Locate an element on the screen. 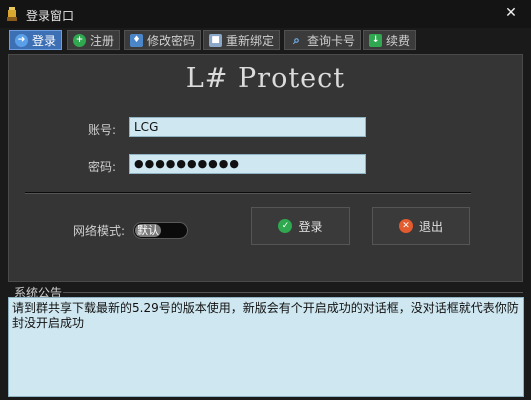 The width and height of the screenshot is (531, 400). app-icon is located at coordinates (12, 14).